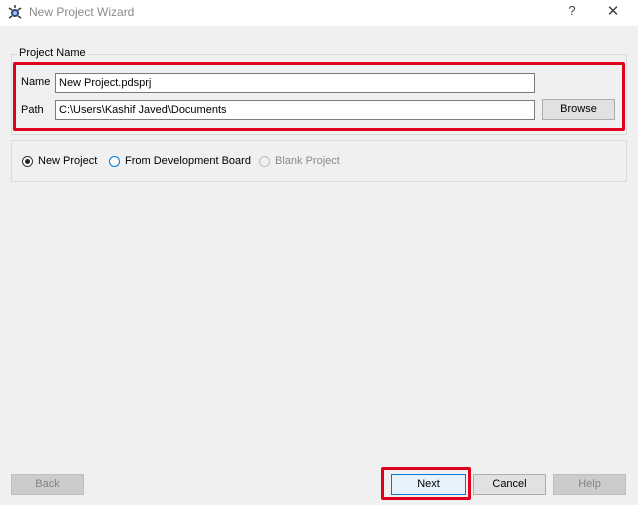 This screenshot has width=638, height=505. Describe the element at coordinates (27, 161) in the screenshot. I see `radio-new-project-indicator` at that location.